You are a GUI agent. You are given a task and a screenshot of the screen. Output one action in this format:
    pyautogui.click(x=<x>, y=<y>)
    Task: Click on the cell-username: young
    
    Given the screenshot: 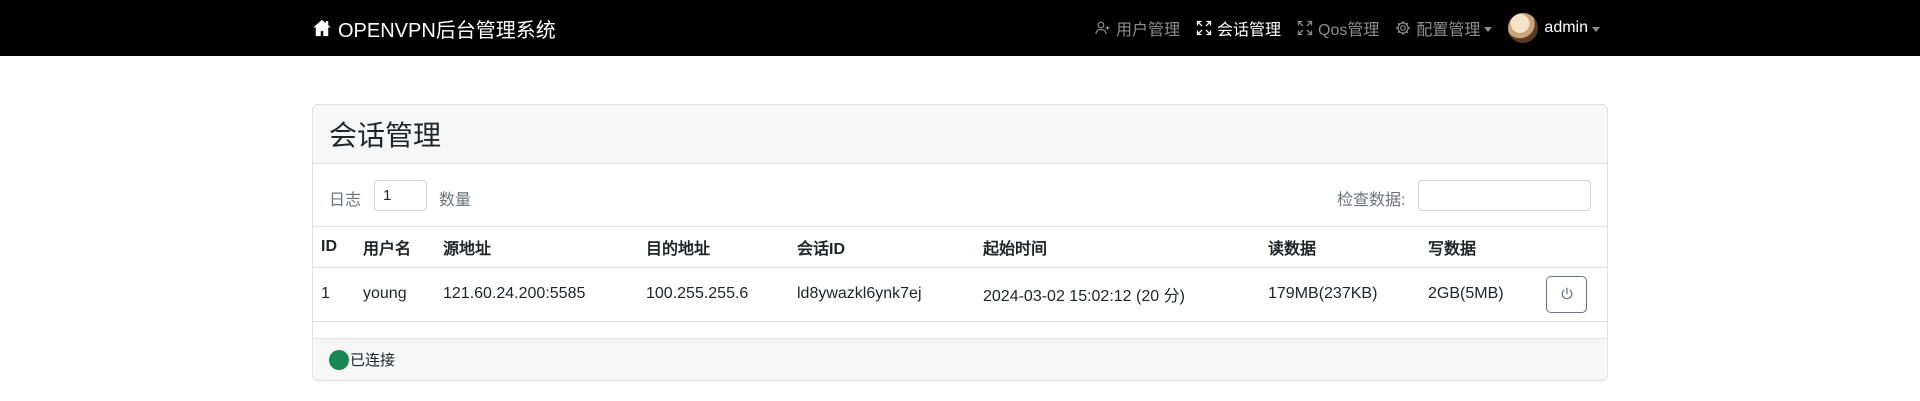 What is the action you would take?
    pyautogui.click(x=395, y=294)
    